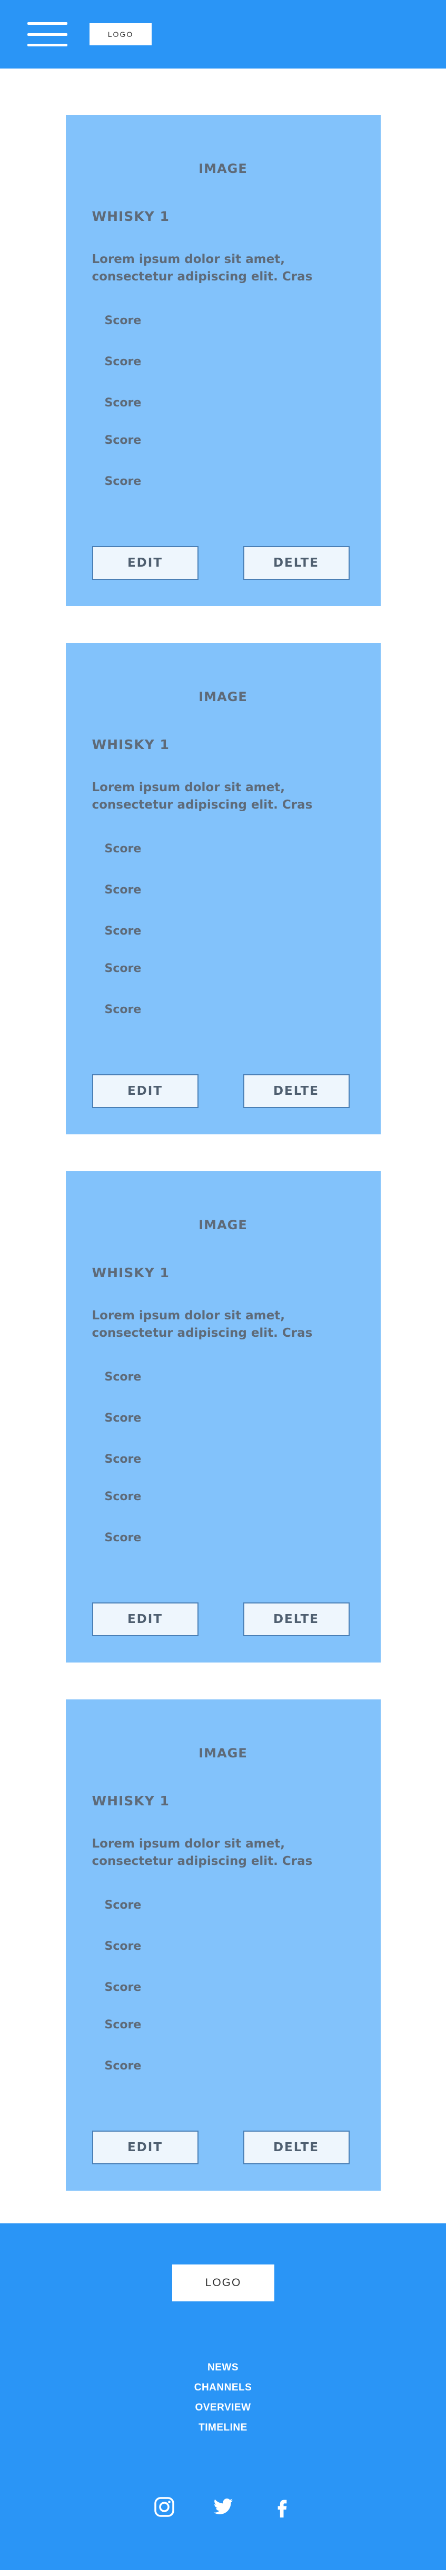  What do you see at coordinates (223, 34) in the screenshot?
I see `site-header: LOGO` at bounding box center [223, 34].